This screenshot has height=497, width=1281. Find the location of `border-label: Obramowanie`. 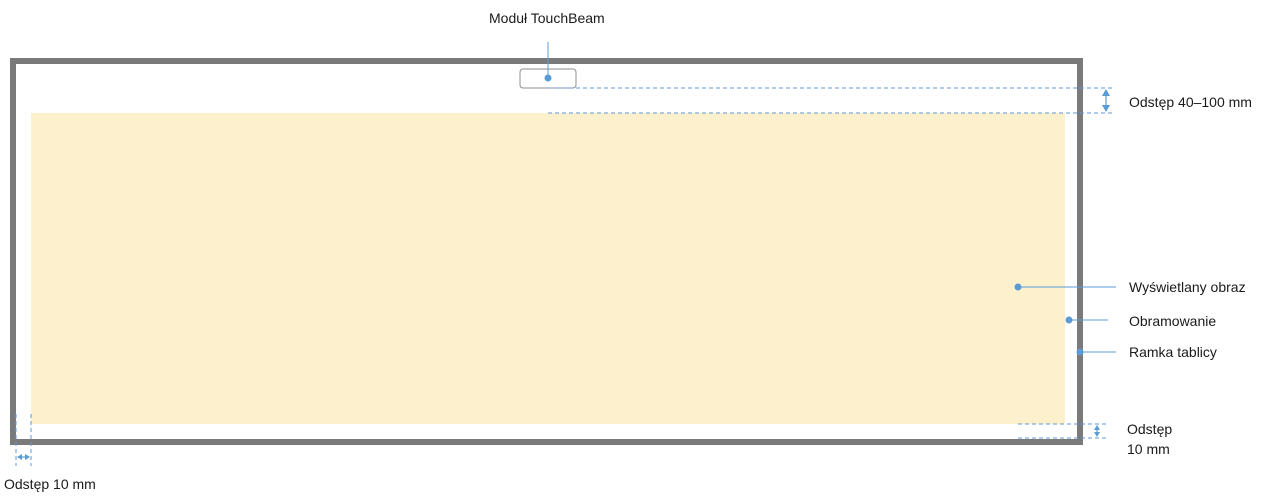

border-label: Obramowanie is located at coordinates (1173, 321).